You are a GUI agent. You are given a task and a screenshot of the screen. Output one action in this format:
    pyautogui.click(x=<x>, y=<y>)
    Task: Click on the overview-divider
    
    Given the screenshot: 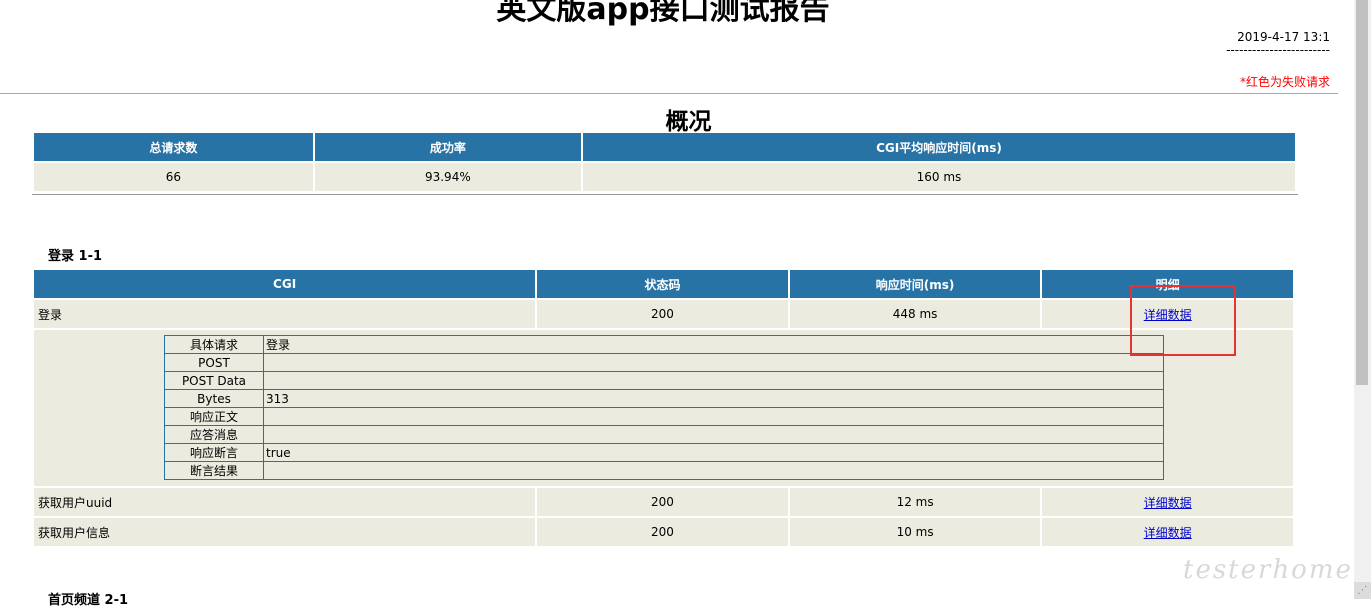 What is the action you would take?
    pyautogui.click(x=665, y=194)
    